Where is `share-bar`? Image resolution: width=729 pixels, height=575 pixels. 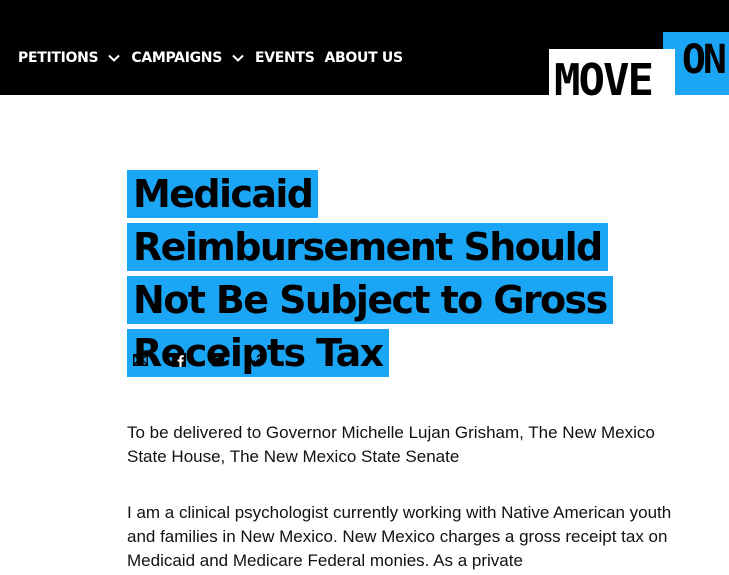
share-bar is located at coordinates (209, 360).